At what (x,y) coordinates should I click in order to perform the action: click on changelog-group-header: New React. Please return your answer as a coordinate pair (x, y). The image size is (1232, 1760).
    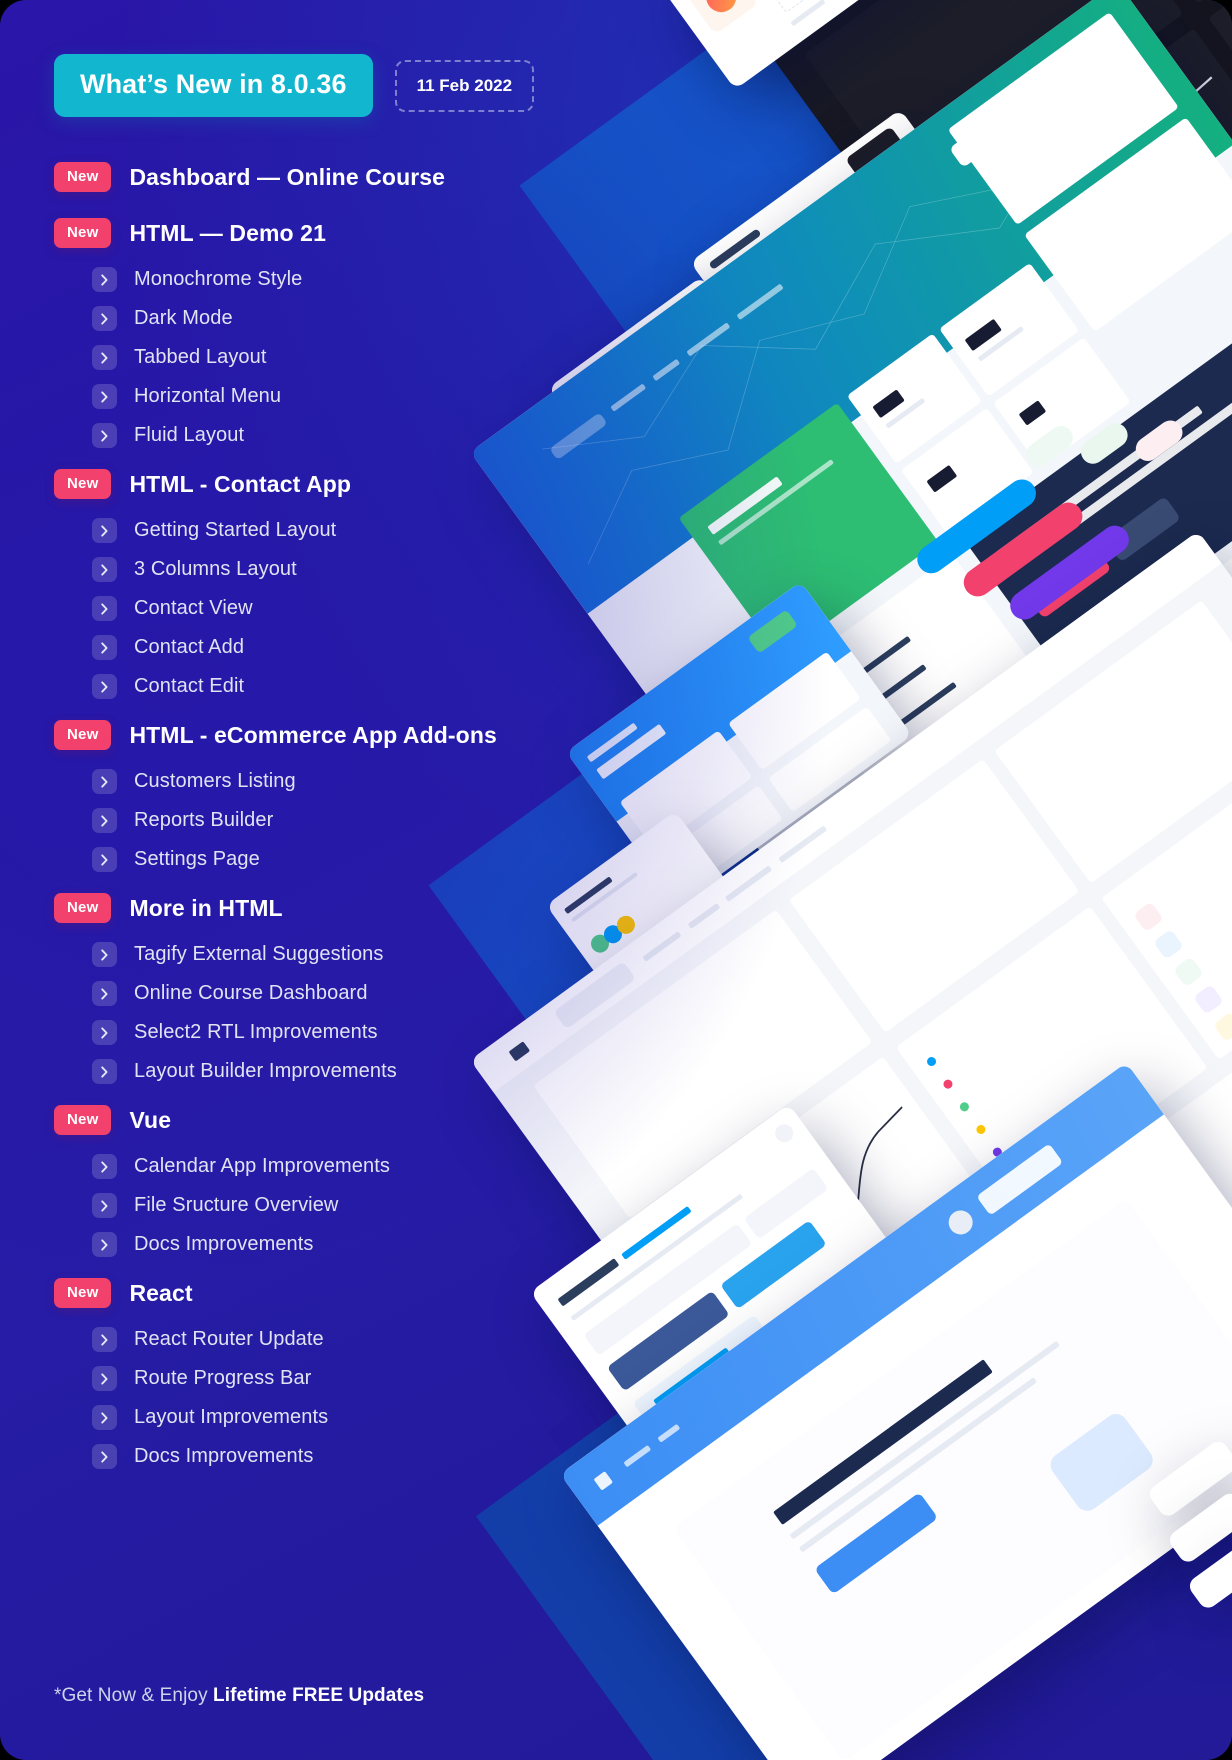
    Looking at the image, I should click on (341, 1293).